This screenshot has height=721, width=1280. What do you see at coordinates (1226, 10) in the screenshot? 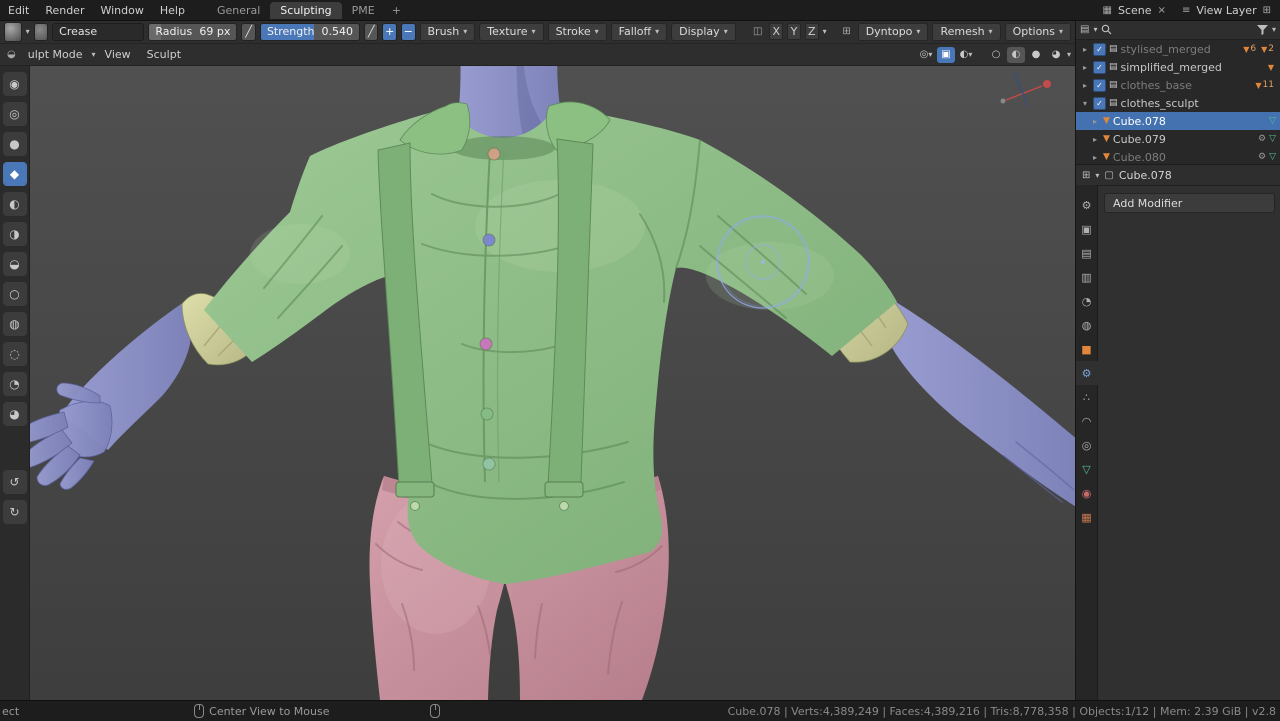
I see `view-layer-selector: View Layer` at bounding box center [1226, 10].